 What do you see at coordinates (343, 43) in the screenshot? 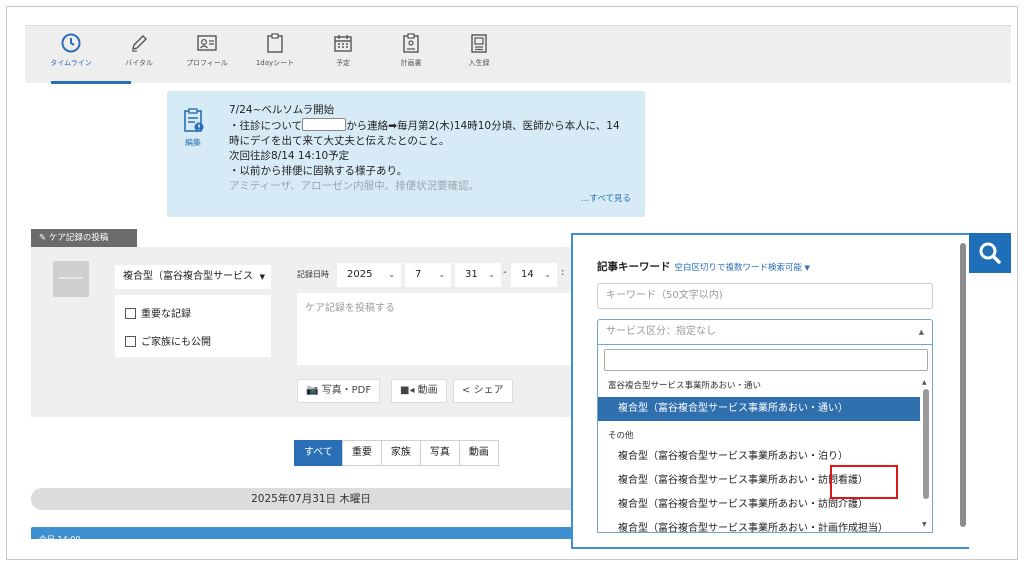
I see `calendar-icon` at bounding box center [343, 43].